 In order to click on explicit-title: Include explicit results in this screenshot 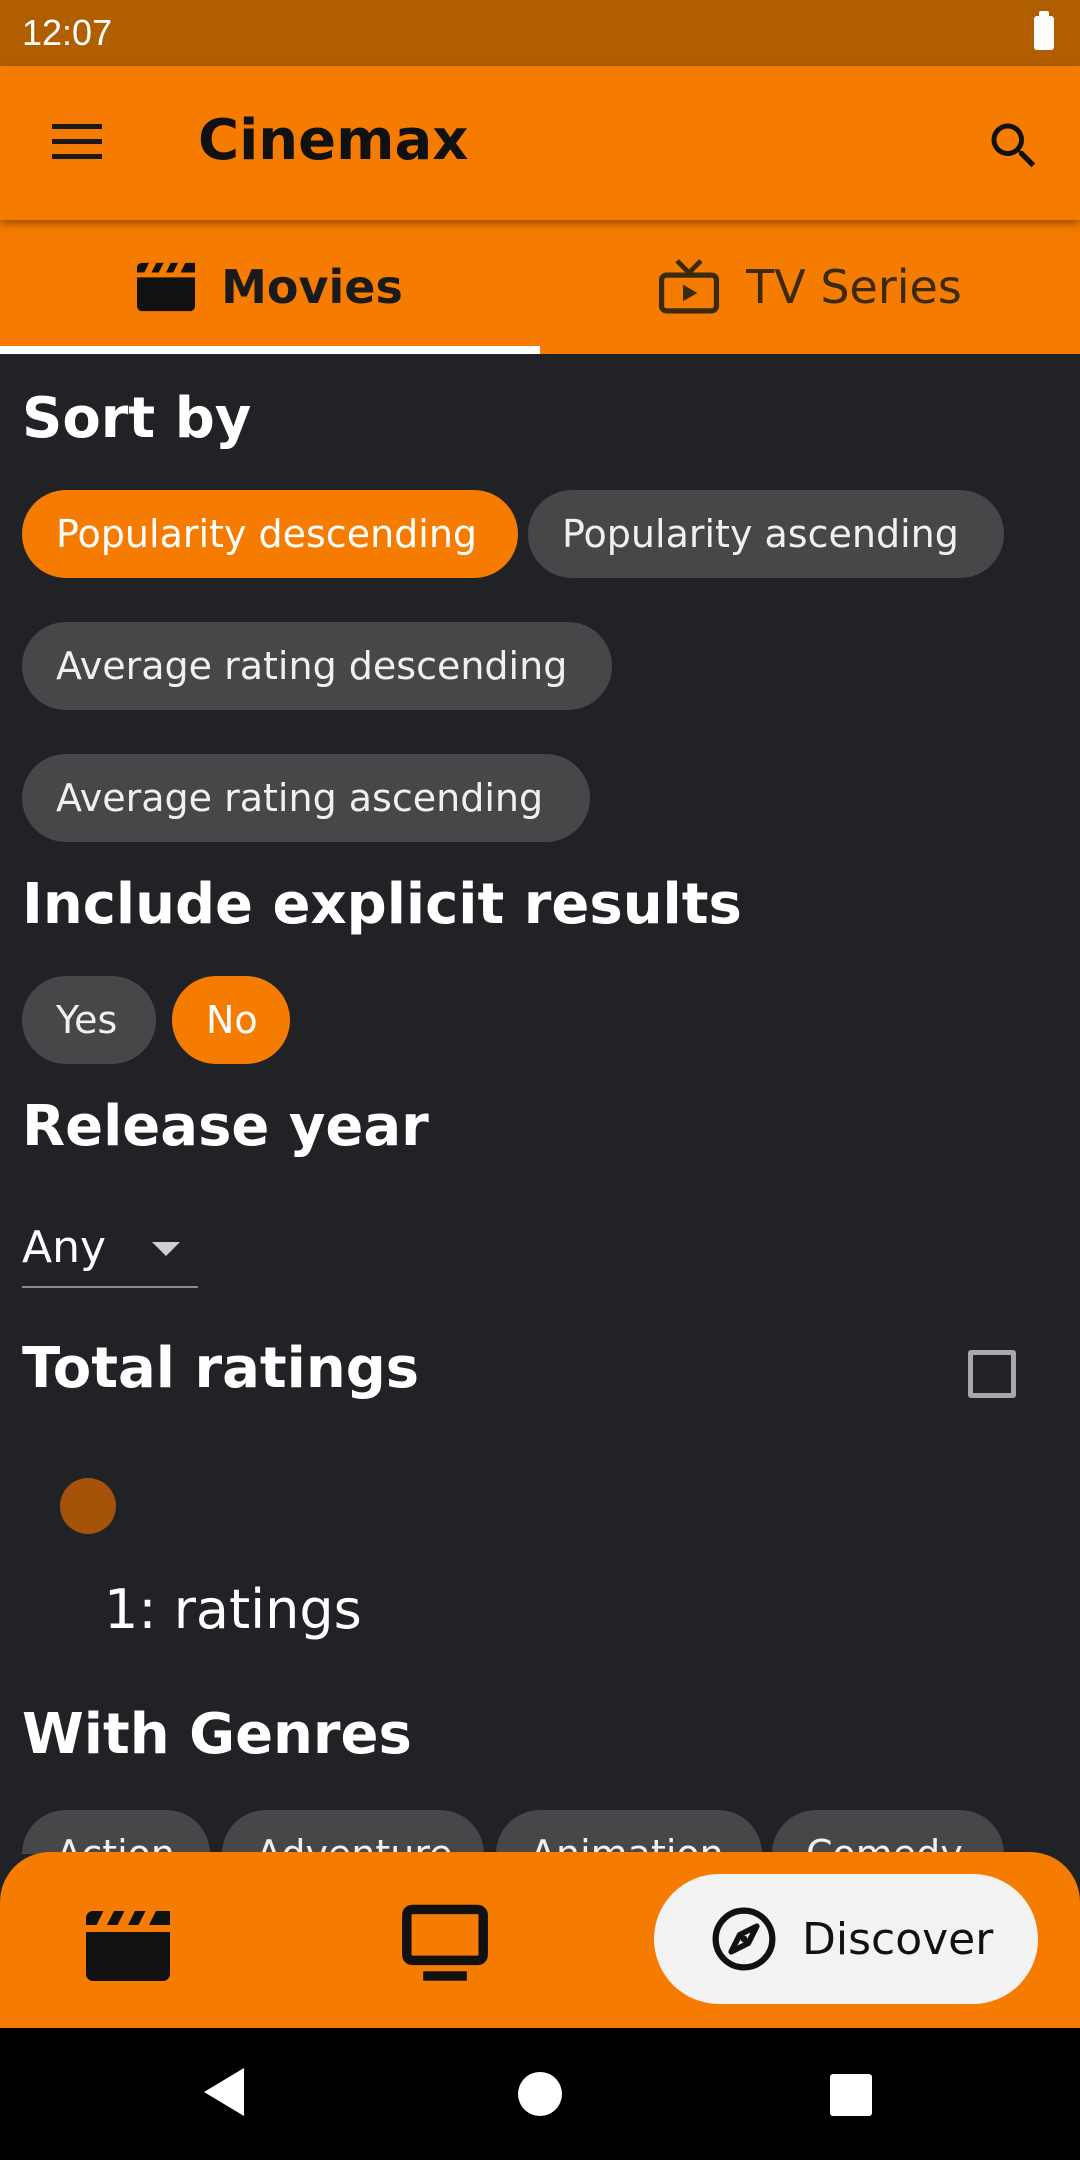, I will do `click(382, 904)`.